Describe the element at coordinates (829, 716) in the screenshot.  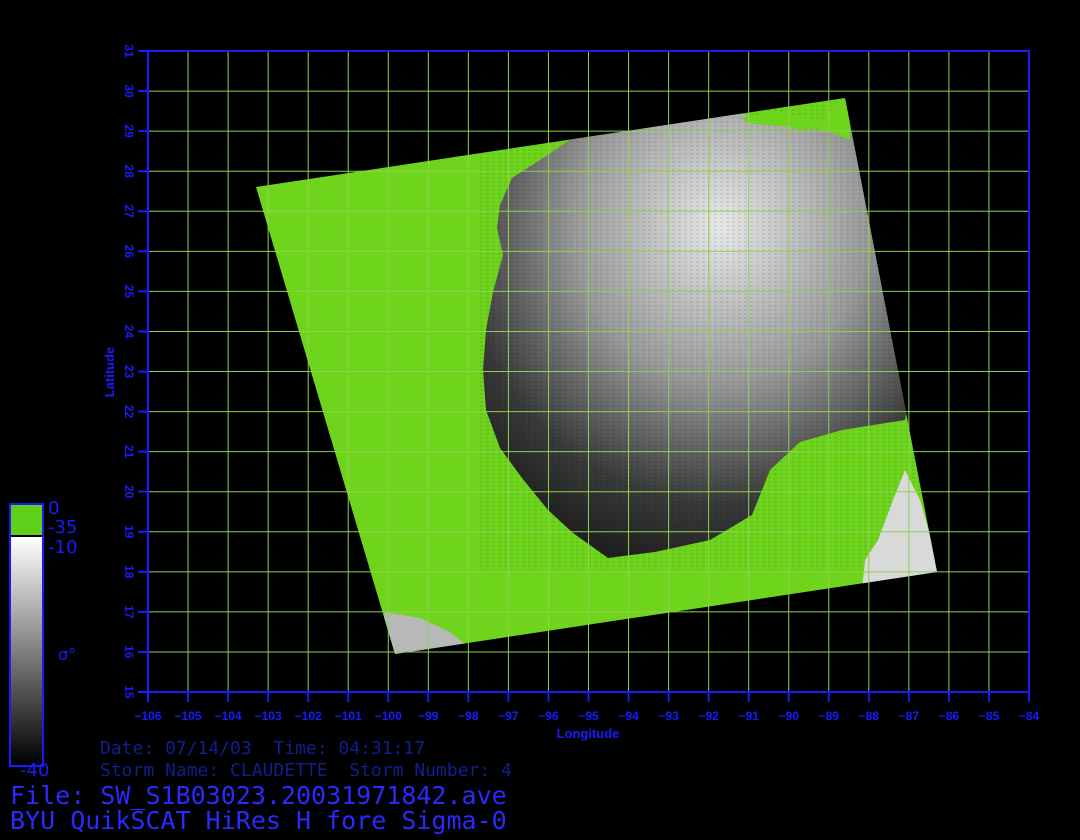
I see `lon-tick-label: −89` at that location.